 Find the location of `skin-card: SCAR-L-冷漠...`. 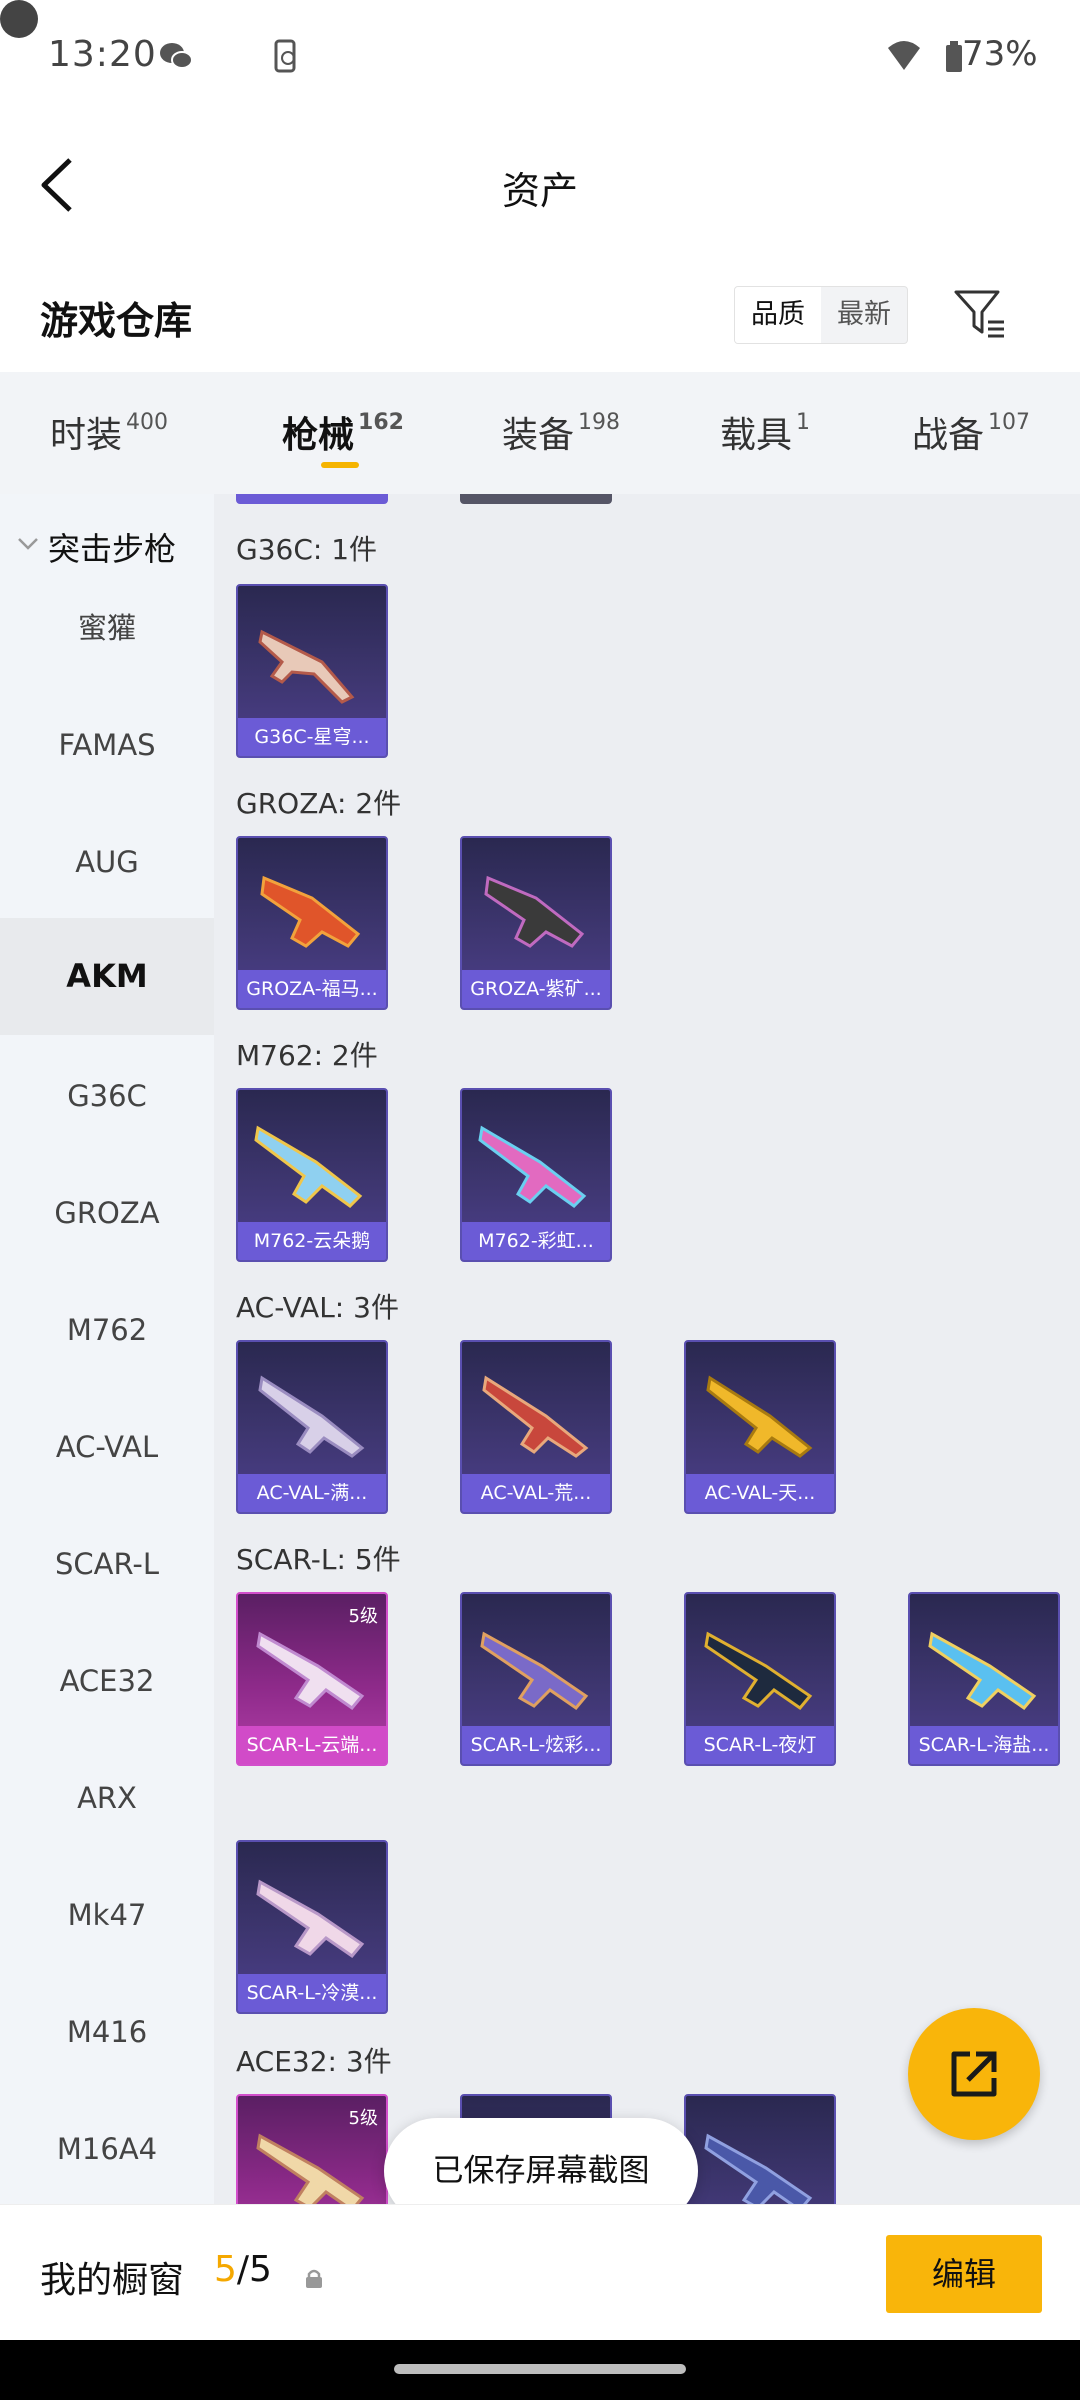

skin-card: SCAR-L-冷漠... is located at coordinates (312, 1927).